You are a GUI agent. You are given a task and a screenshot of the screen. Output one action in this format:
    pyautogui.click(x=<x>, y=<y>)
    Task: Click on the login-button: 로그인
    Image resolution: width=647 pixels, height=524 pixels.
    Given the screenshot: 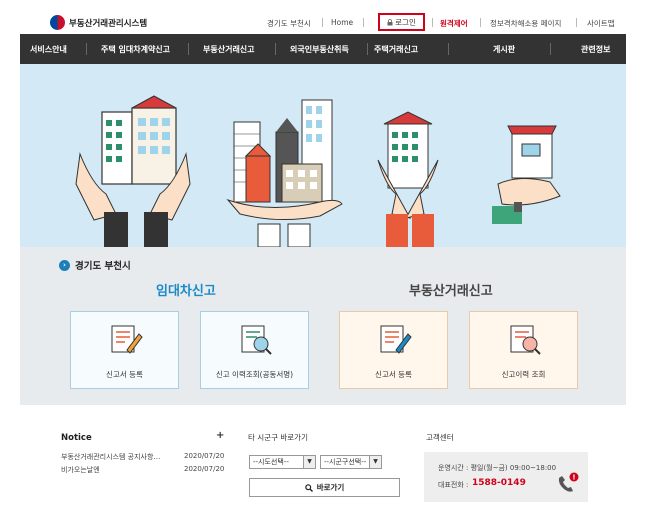 What is the action you would take?
    pyautogui.click(x=401, y=22)
    